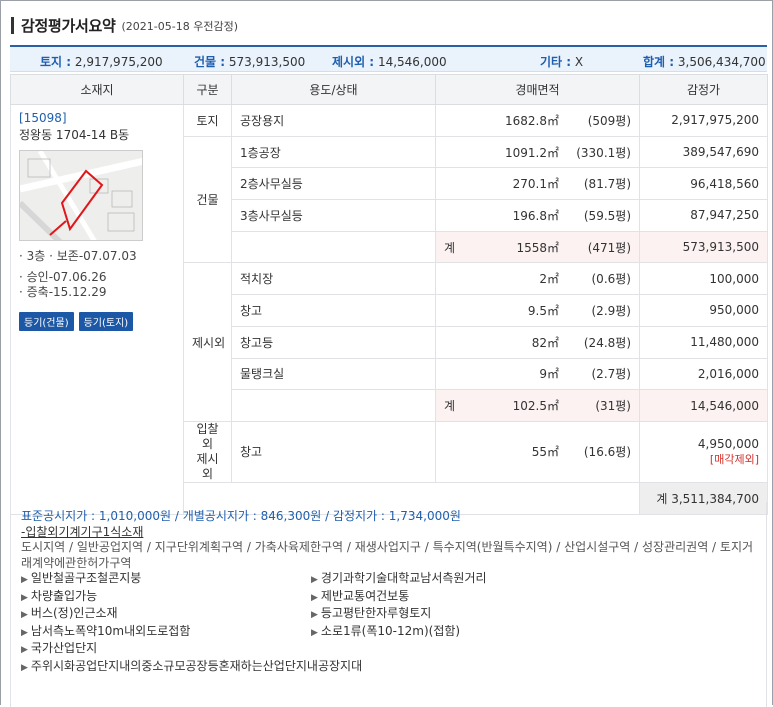 The image size is (773, 707). Describe the element at coordinates (537, 184) in the screenshot. I see `area-cell: 270.1㎡ (81.7평)` at that location.